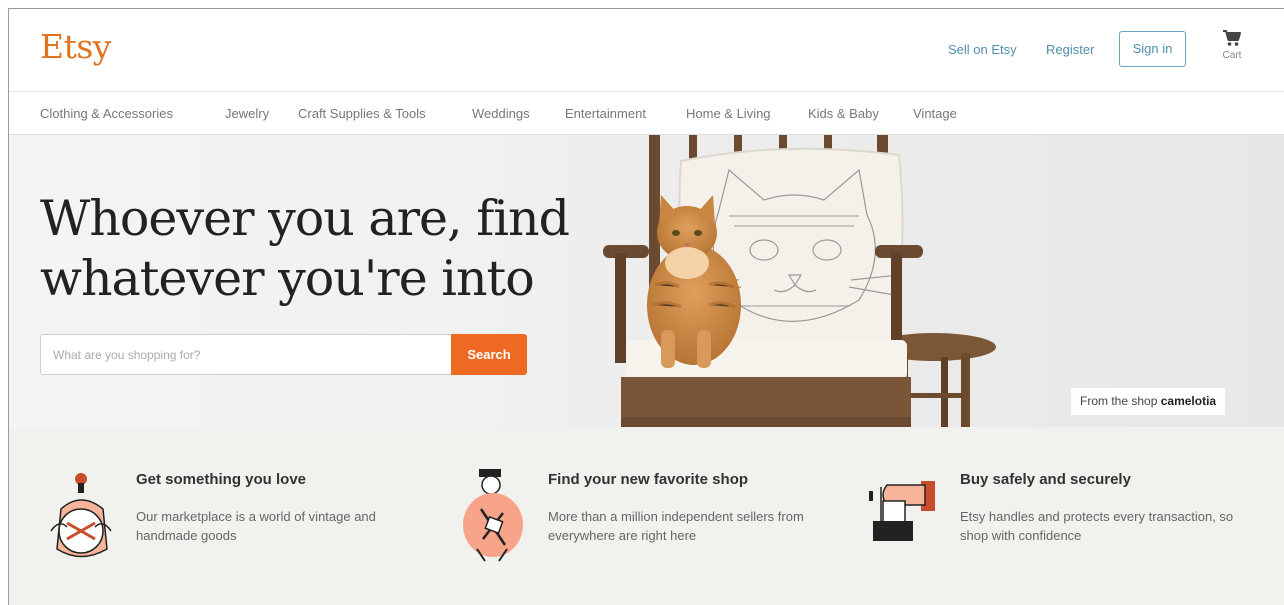 This screenshot has width=1284, height=605. What do you see at coordinates (501, 113) in the screenshot?
I see `nav-weddings: Weddings` at bounding box center [501, 113].